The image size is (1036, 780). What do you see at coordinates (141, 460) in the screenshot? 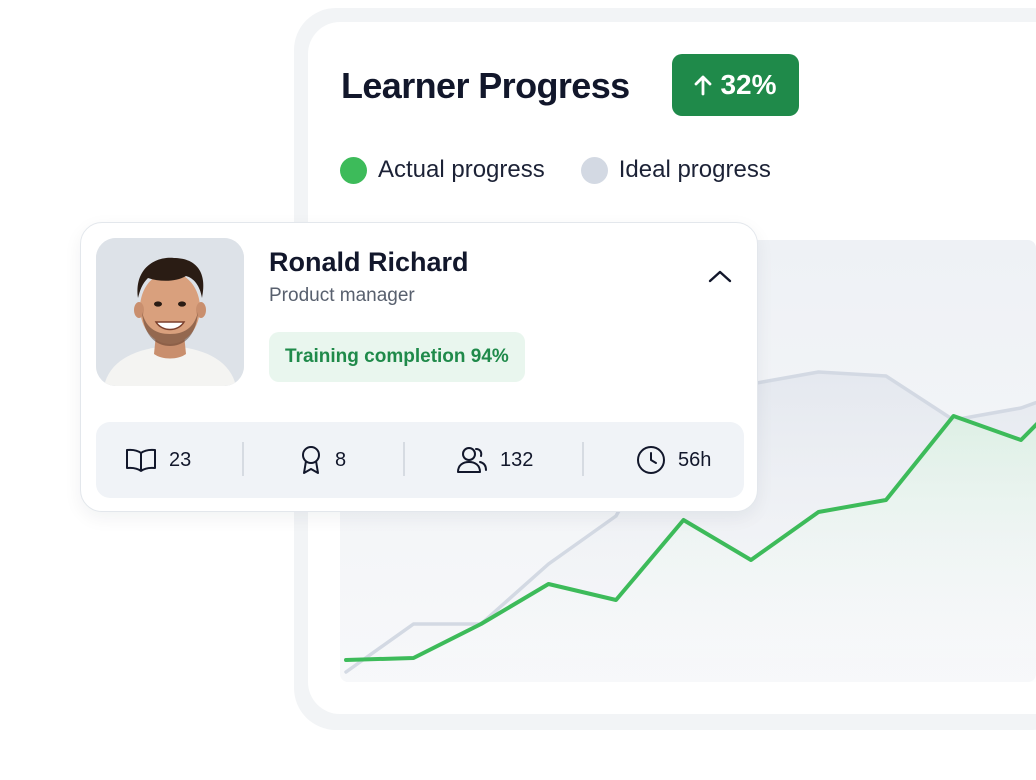
I see `book-icon` at bounding box center [141, 460].